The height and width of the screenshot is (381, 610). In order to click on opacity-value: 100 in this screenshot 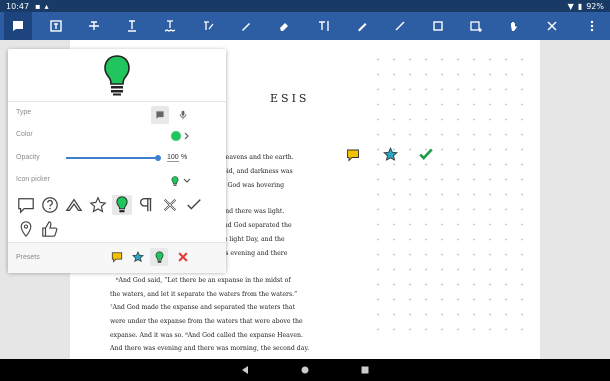, I will do `click(173, 158)`.